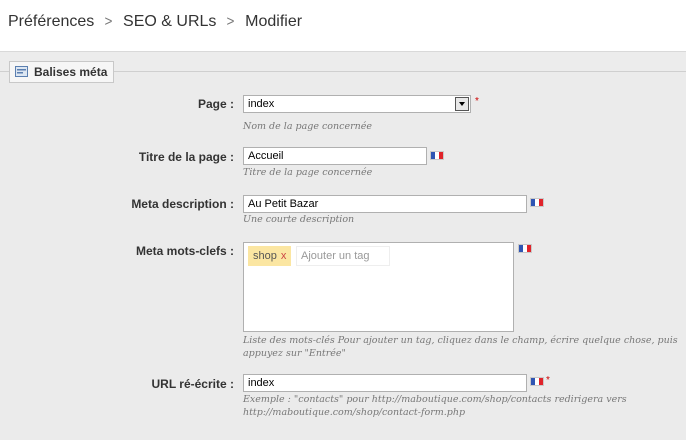 This screenshot has width=686, height=440. I want to click on title-label: Titre de la page :, so click(186, 157).